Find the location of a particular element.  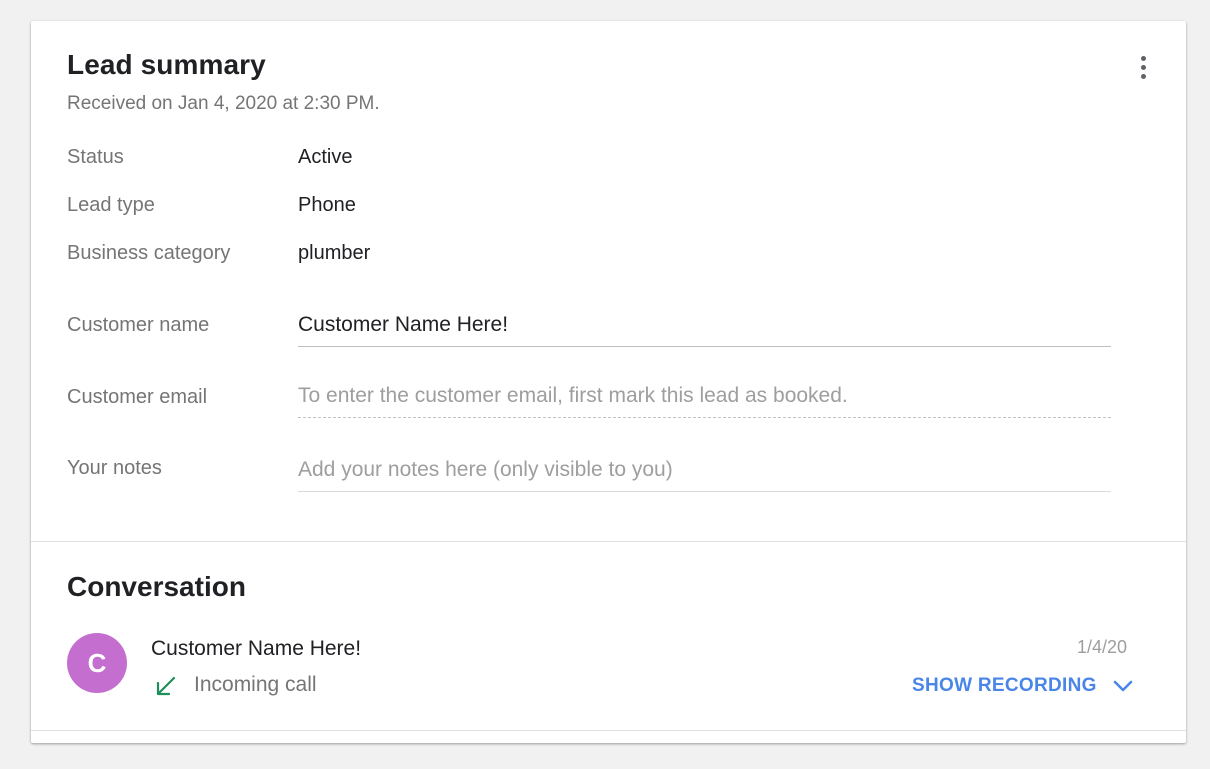

incoming-call-arrow-icon is located at coordinates (166, 687).